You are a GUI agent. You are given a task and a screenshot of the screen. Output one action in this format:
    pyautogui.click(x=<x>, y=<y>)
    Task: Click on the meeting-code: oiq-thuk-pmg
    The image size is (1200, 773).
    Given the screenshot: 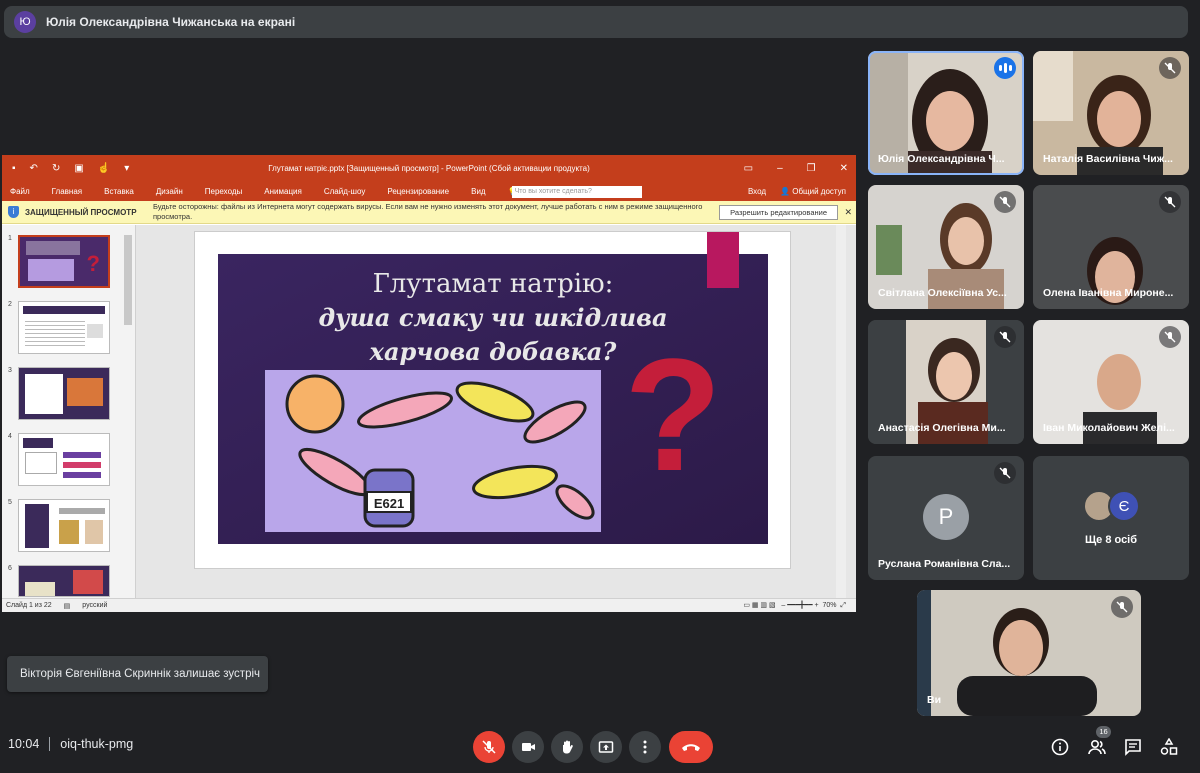 What is the action you would take?
    pyautogui.click(x=97, y=744)
    